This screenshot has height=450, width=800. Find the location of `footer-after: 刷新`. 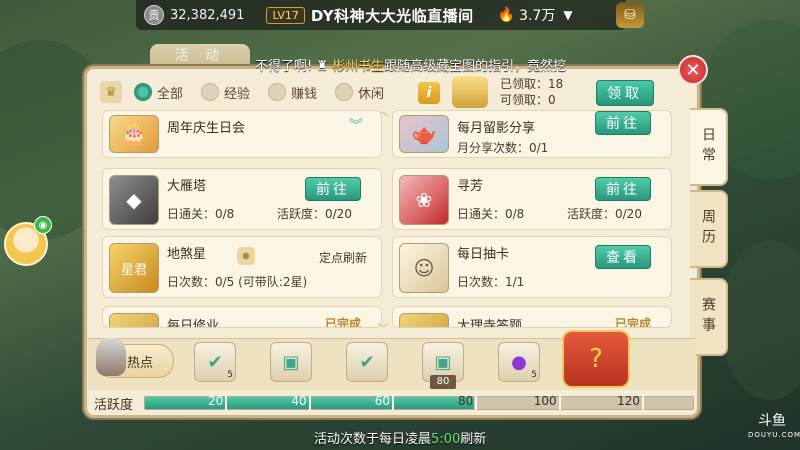

footer-after: 刷新 is located at coordinates (473, 439).